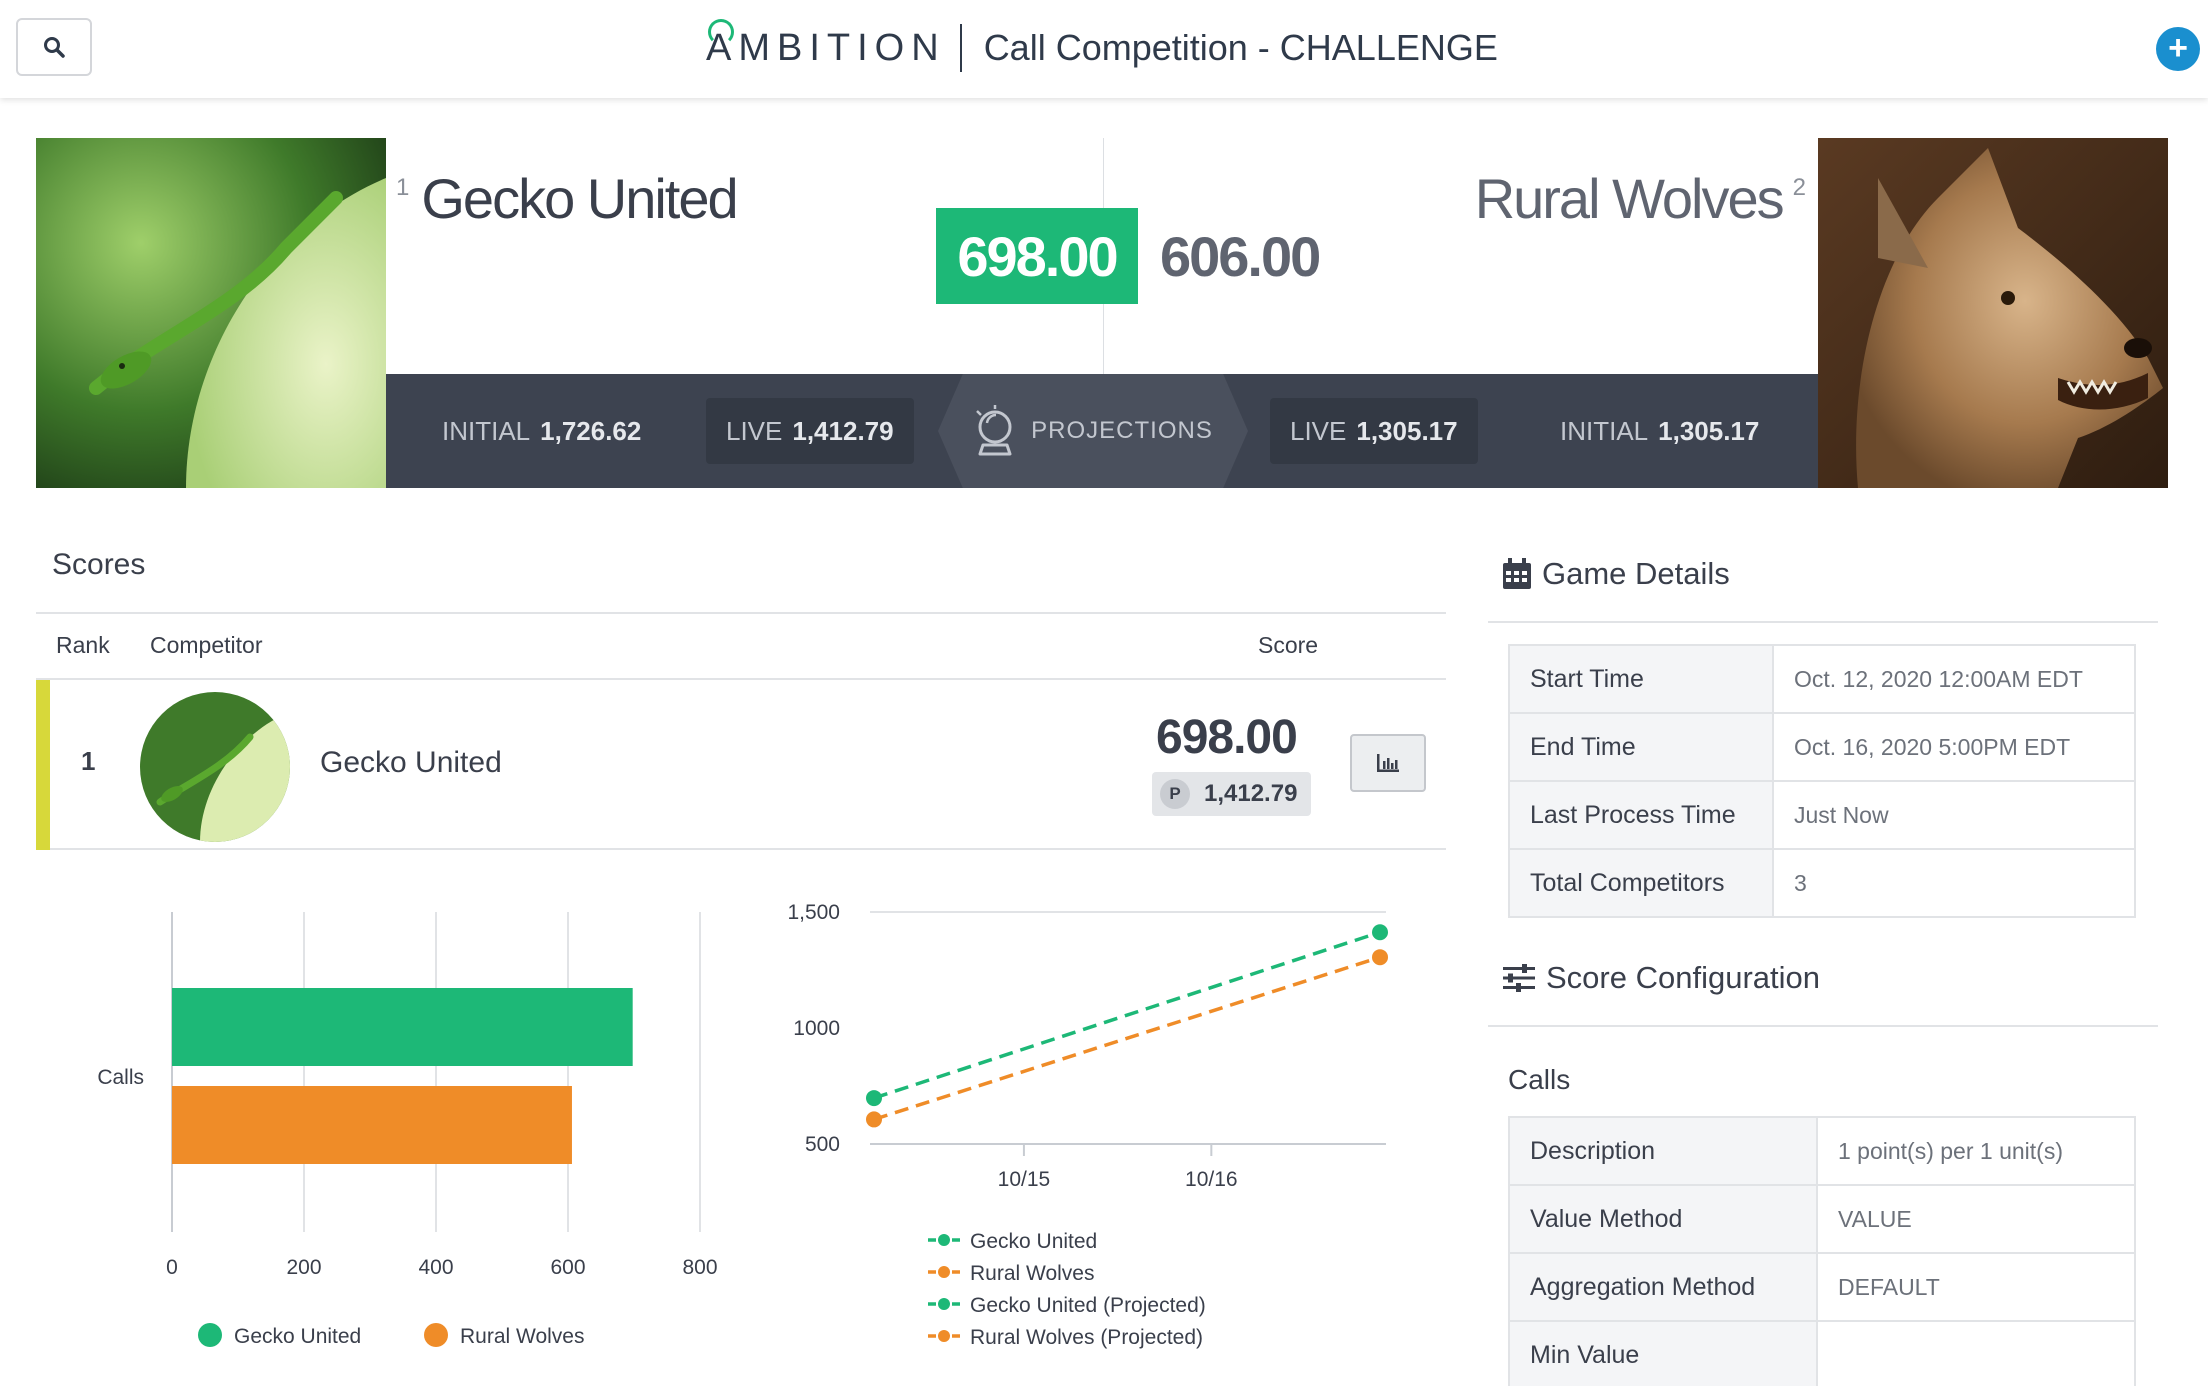  I want to click on view-chart-button, so click(1388, 763).